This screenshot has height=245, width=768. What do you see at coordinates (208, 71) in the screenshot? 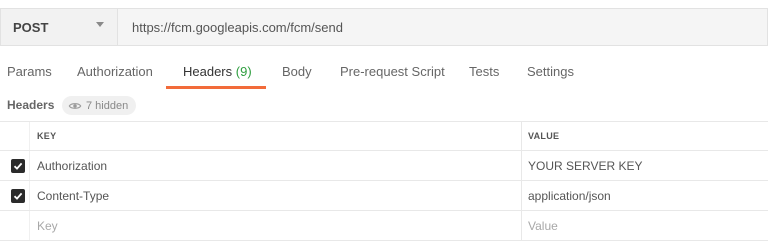
I see `tab-headers-label: Headers` at bounding box center [208, 71].